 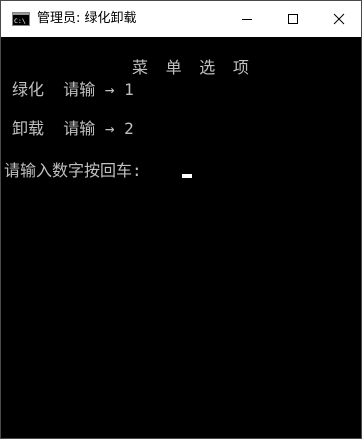 I want to click on console-icon: C:\, so click(x=21, y=19).